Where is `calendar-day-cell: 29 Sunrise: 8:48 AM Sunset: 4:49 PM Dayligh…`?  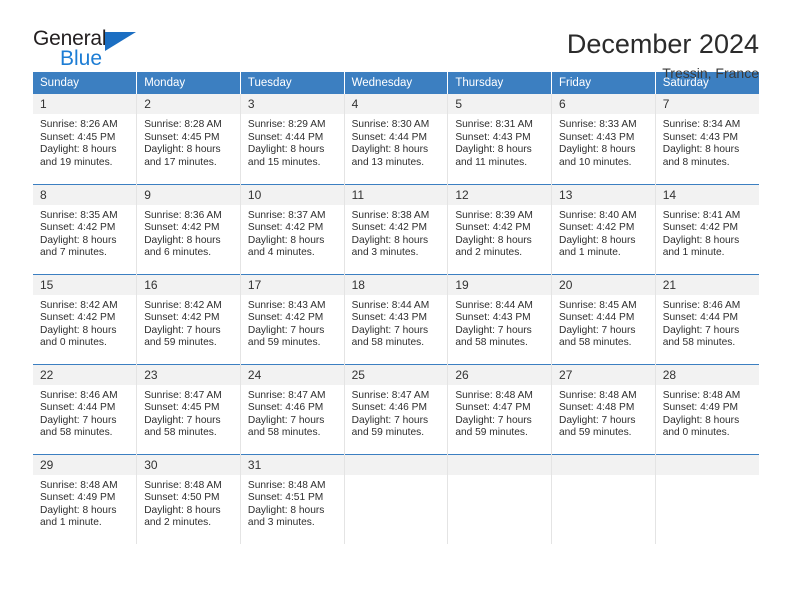
calendar-day-cell: 29 Sunrise: 8:48 AM Sunset: 4:49 PM Dayligh… is located at coordinates (85, 498).